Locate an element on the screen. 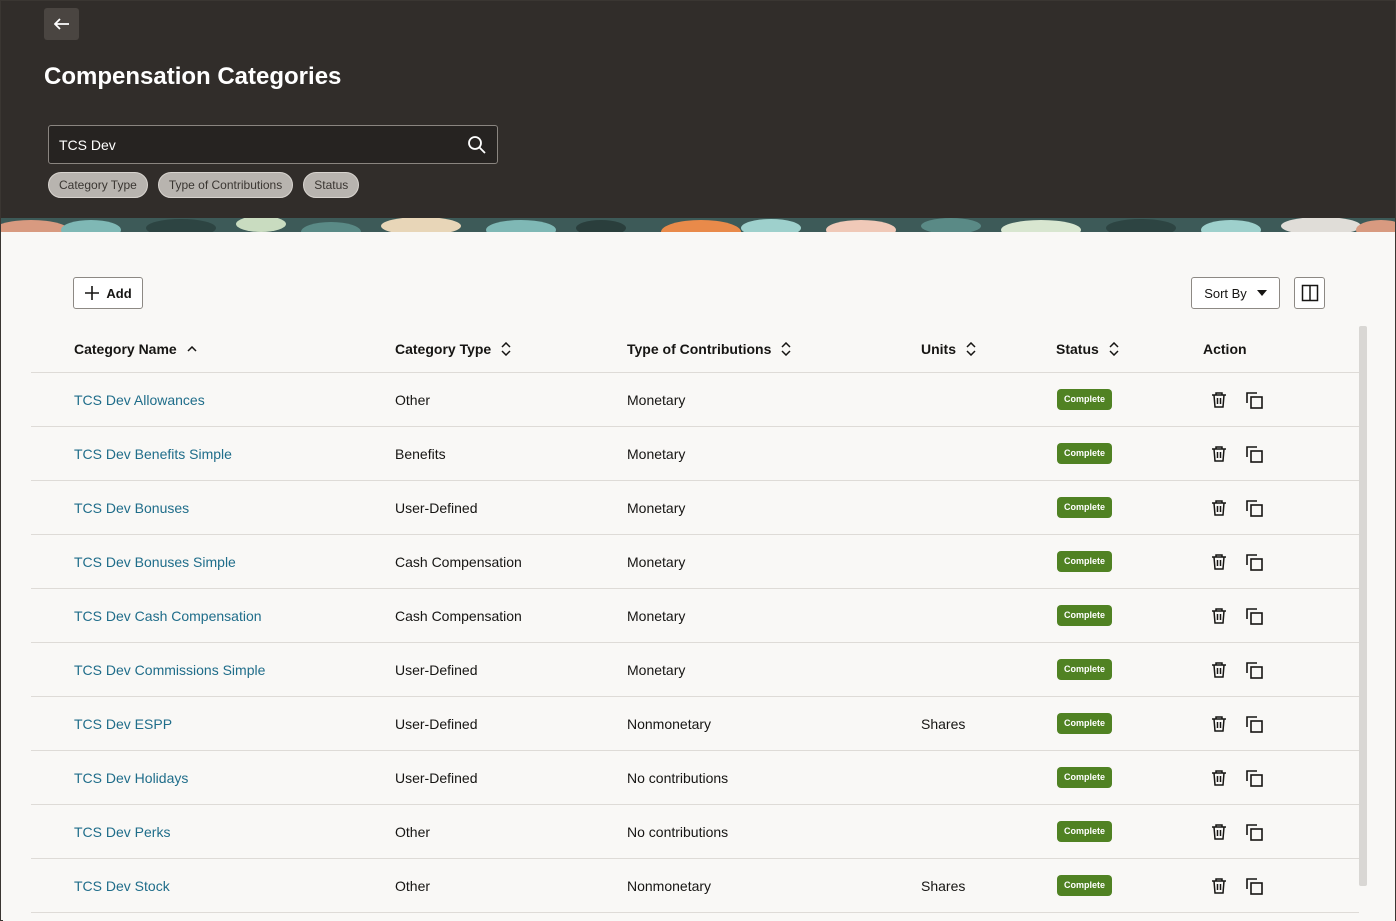  decorative-banner is located at coordinates (698, 225).